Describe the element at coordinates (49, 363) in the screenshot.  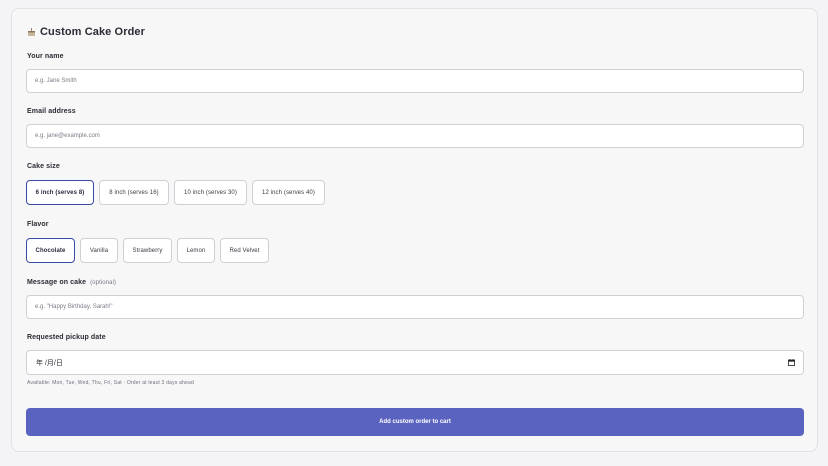
I see `pickup-date-value: 年 /月/日` at that location.